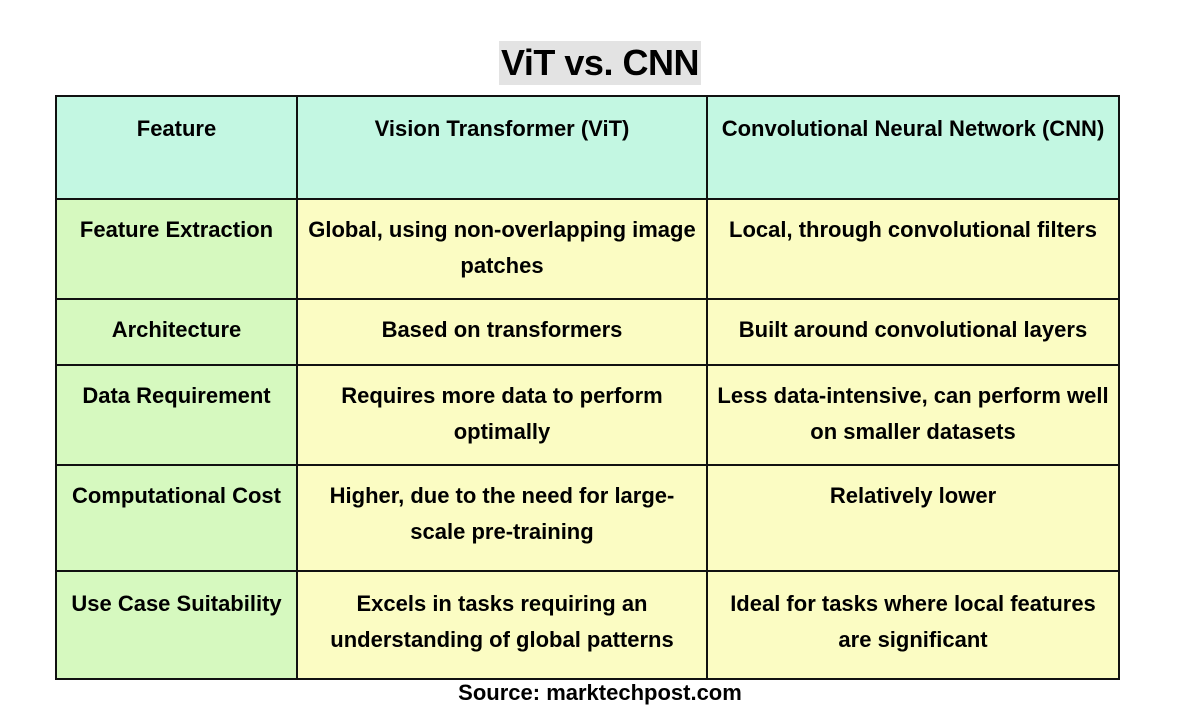 The image size is (1200, 728). I want to click on feature-cell: Data Requirement, so click(176, 415).